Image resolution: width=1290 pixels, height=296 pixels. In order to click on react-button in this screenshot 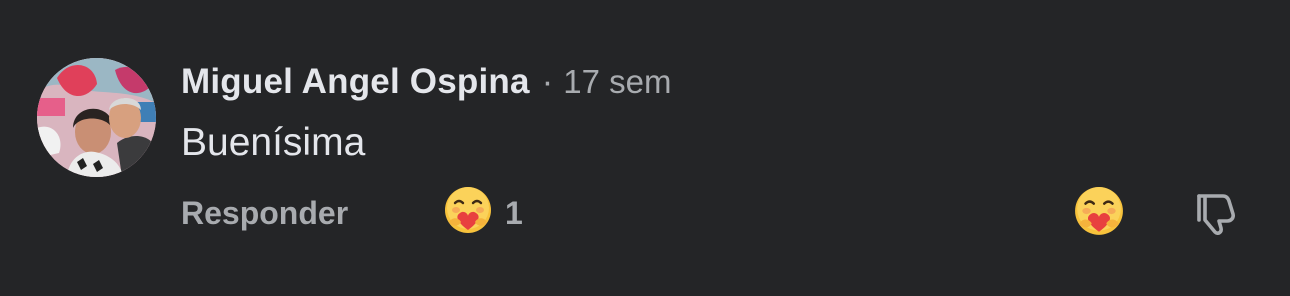, I will do `click(1099, 212)`.